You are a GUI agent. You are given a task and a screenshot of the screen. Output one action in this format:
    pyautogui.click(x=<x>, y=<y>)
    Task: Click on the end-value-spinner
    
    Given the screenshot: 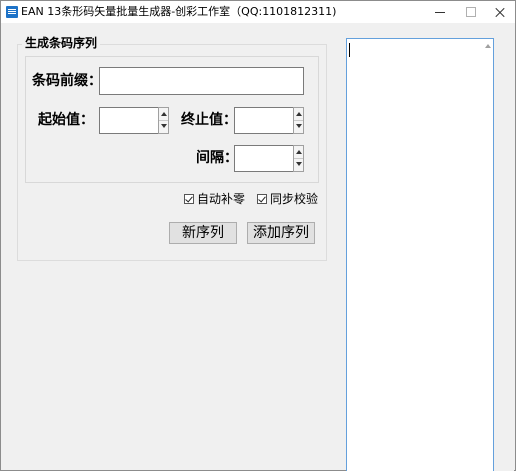 What is the action you would take?
    pyautogui.click(x=269, y=120)
    